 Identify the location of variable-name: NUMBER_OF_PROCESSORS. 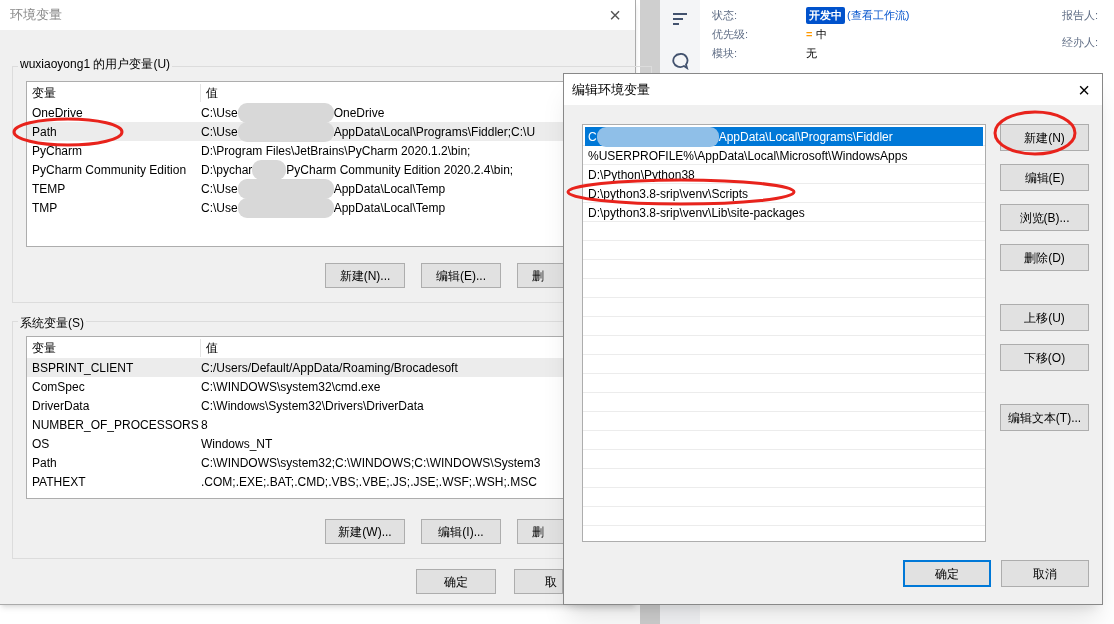
(115, 425).